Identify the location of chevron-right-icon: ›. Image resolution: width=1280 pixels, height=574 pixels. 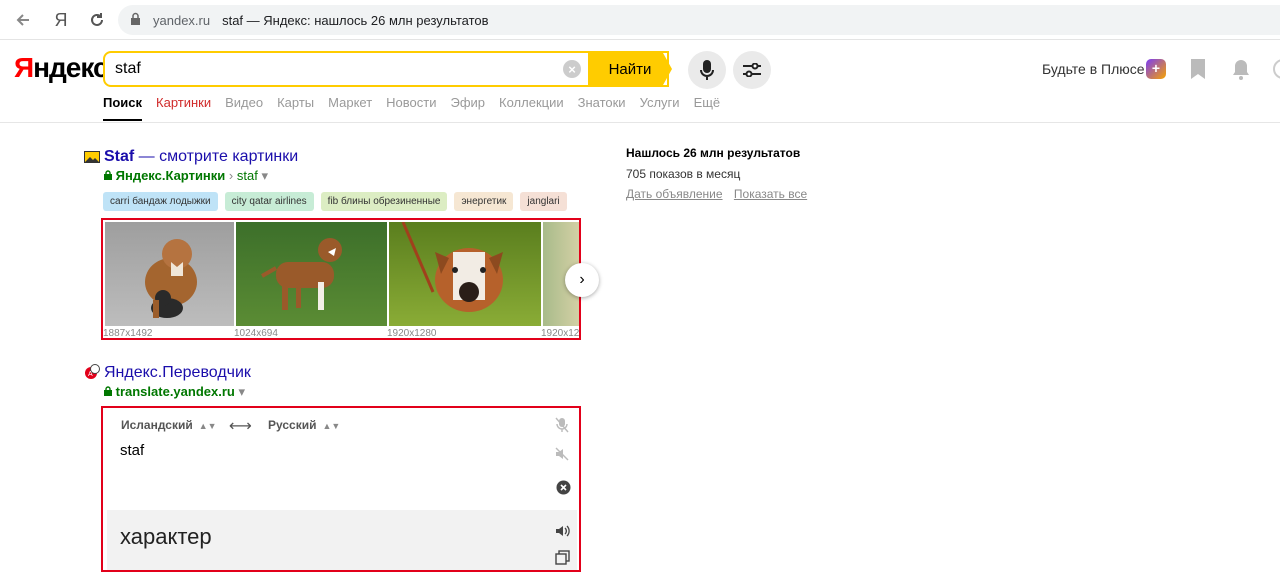
(582, 279).